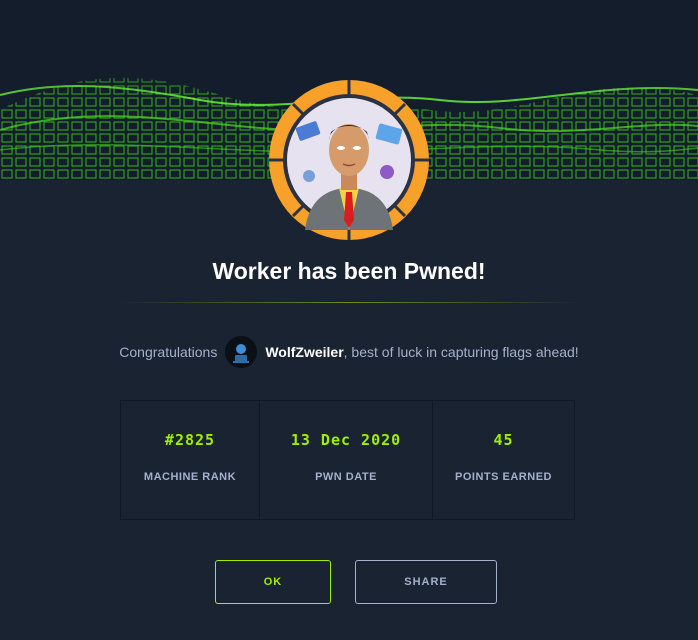 The image size is (698, 640). I want to click on stat-points-earned: 45 POINTS EARNED, so click(503, 460).